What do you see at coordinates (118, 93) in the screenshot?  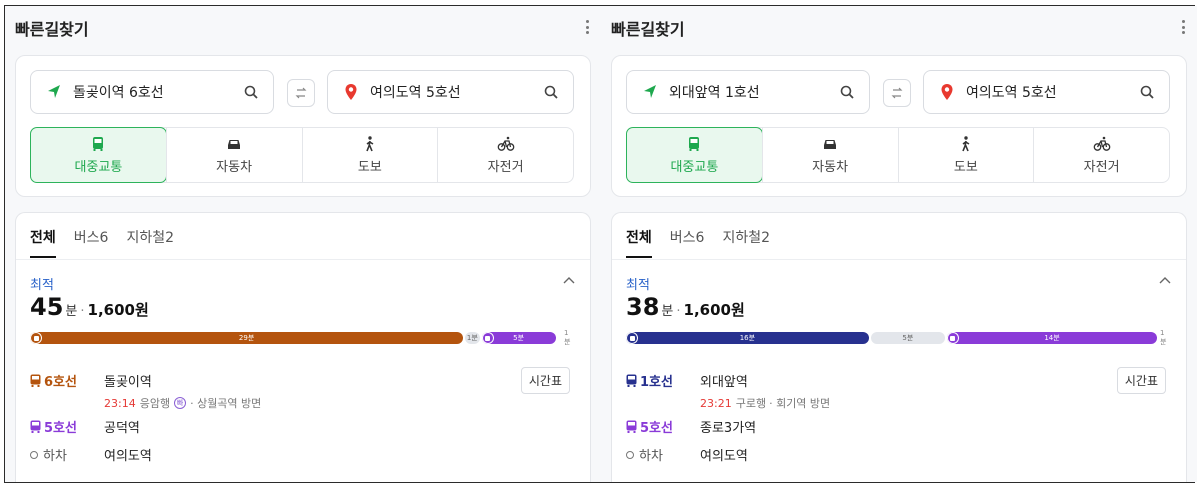 I see `origin-text: 돌곶이역 6호선` at bounding box center [118, 93].